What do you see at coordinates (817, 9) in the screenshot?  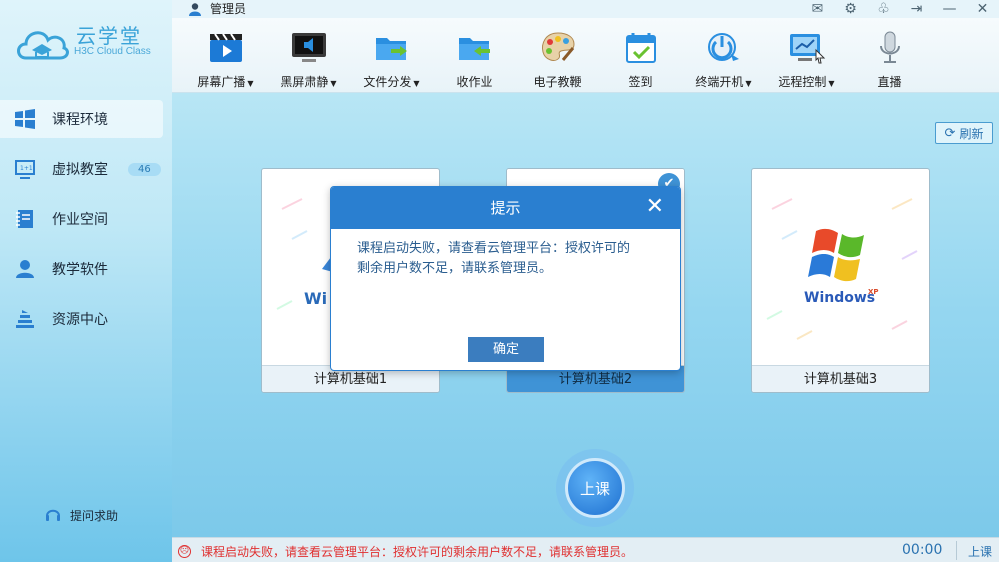 I see `mail-icon: ✉` at bounding box center [817, 9].